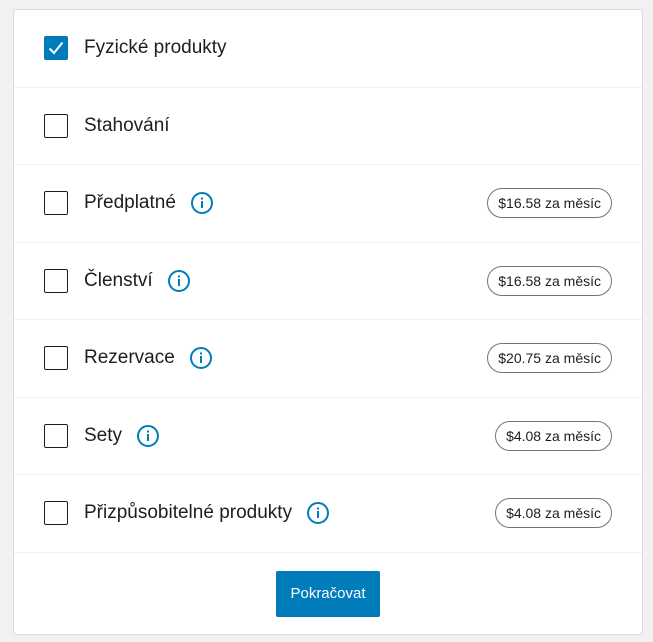 The height and width of the screenshot is (642, 653). I want to click on option-row-memberships: Členství $16.58 za měsíc, so click(328, 281).